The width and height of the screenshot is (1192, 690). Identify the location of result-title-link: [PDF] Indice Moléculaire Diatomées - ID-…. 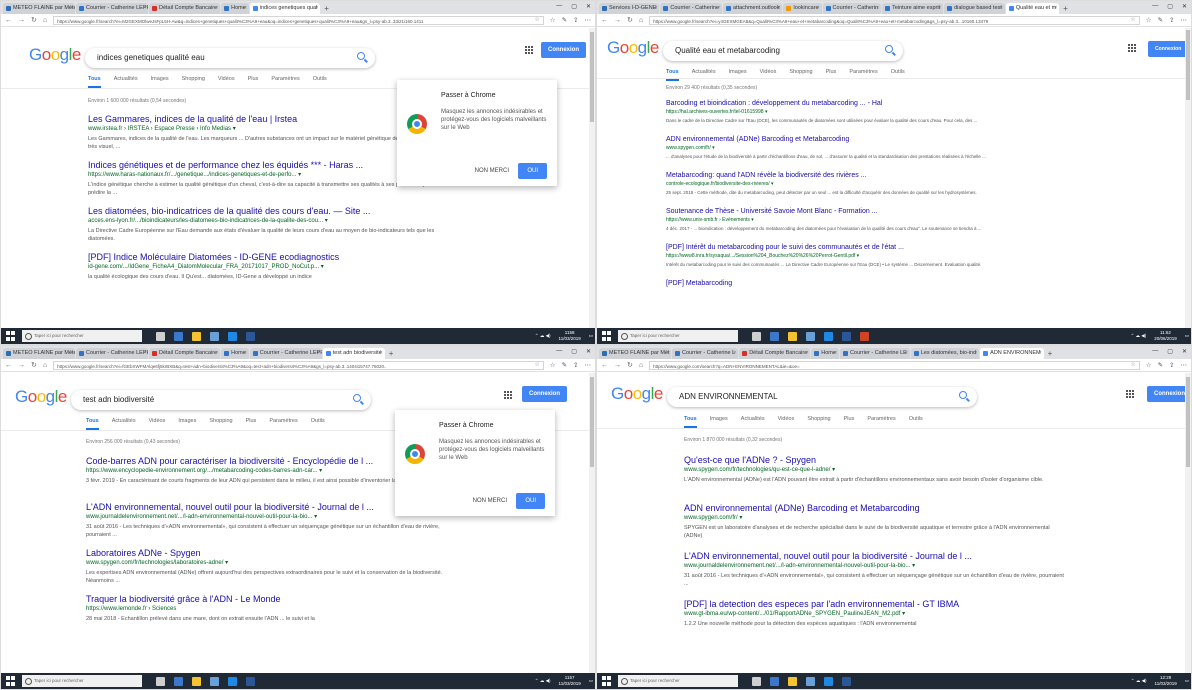
(273, 257).